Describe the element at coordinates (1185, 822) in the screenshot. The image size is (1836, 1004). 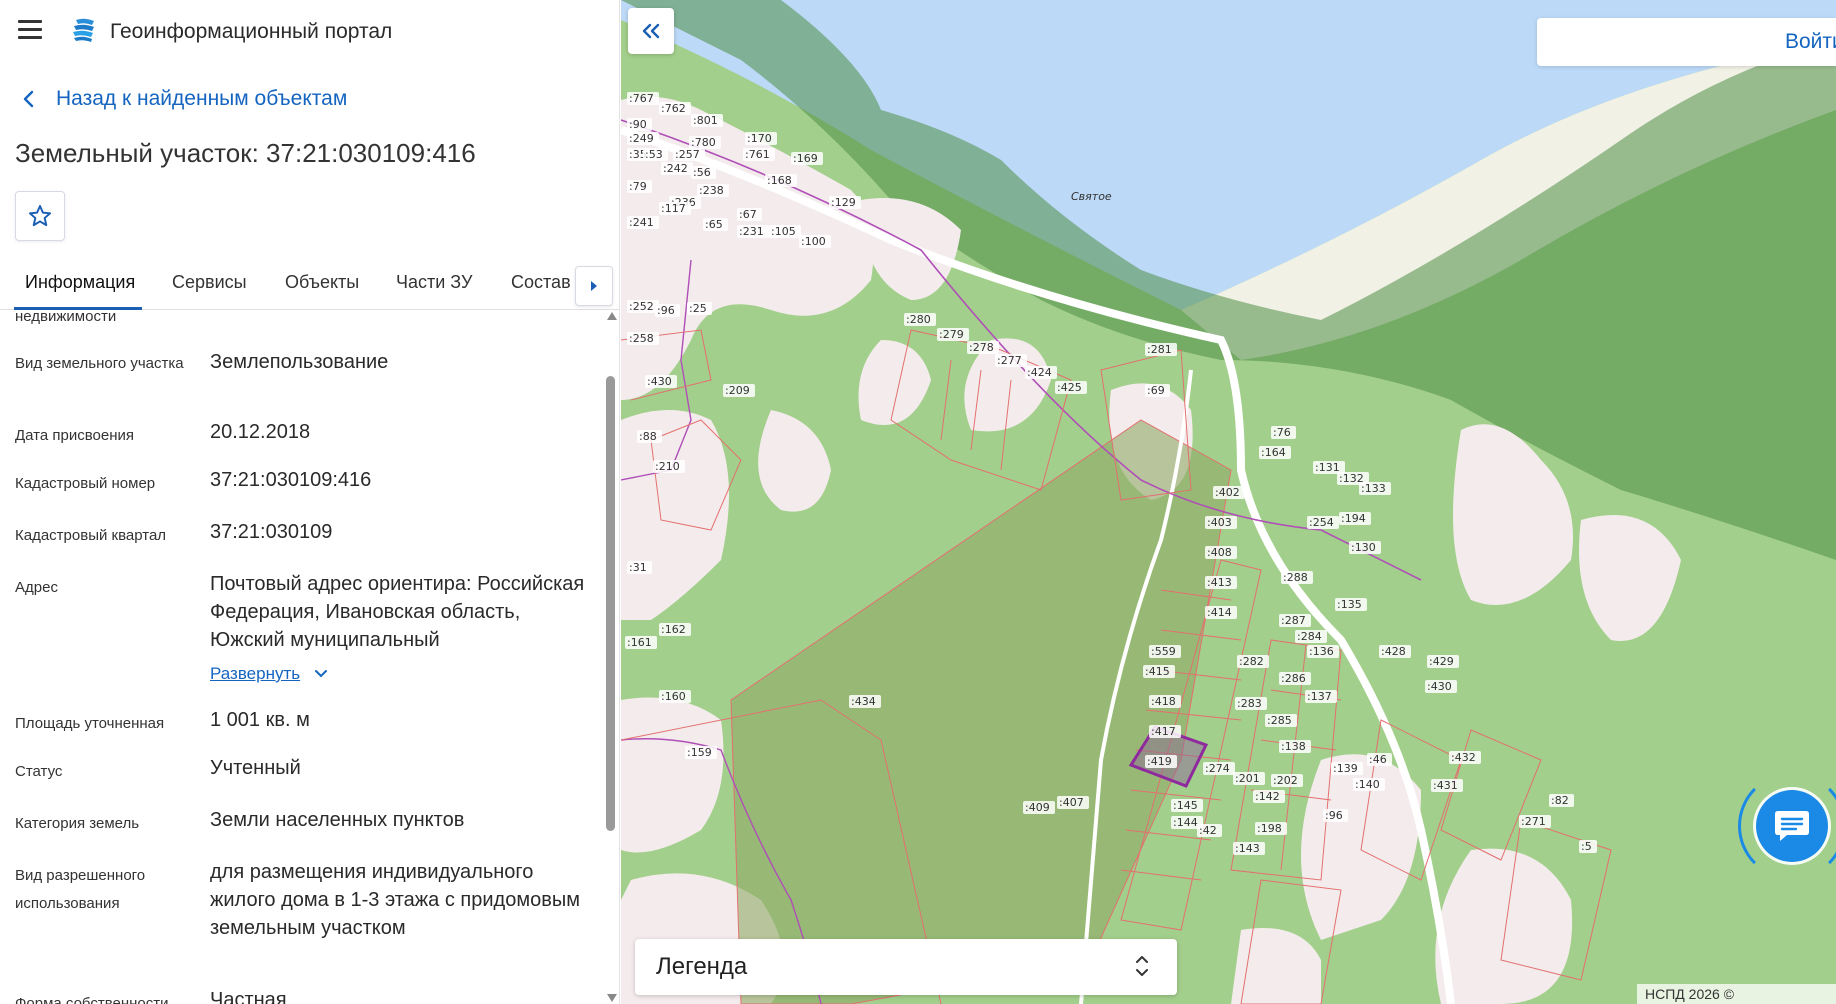
I see `parcel-label: :144` at that location.